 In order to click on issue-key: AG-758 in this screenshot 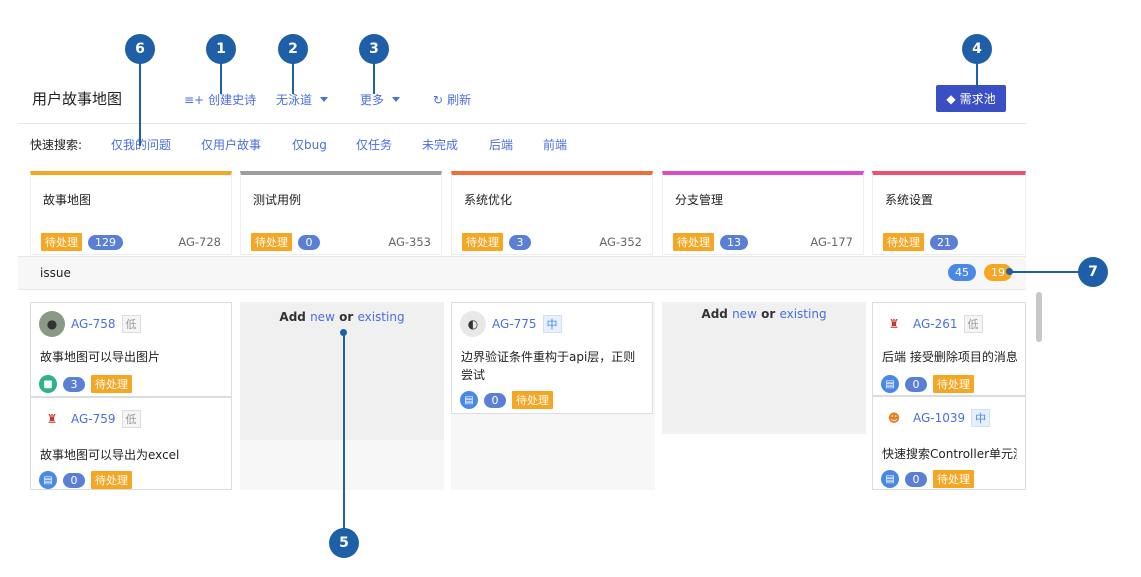, I will do `click(93, 324)`.